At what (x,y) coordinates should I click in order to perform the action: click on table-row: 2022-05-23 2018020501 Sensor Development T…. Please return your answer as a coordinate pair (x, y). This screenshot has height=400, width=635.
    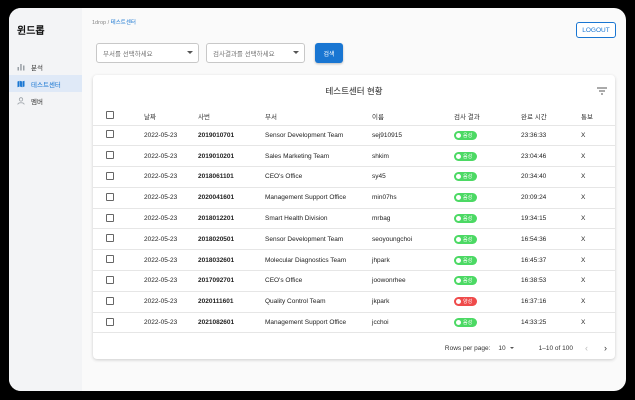
    Looking at the image, I should click on (354, 239).